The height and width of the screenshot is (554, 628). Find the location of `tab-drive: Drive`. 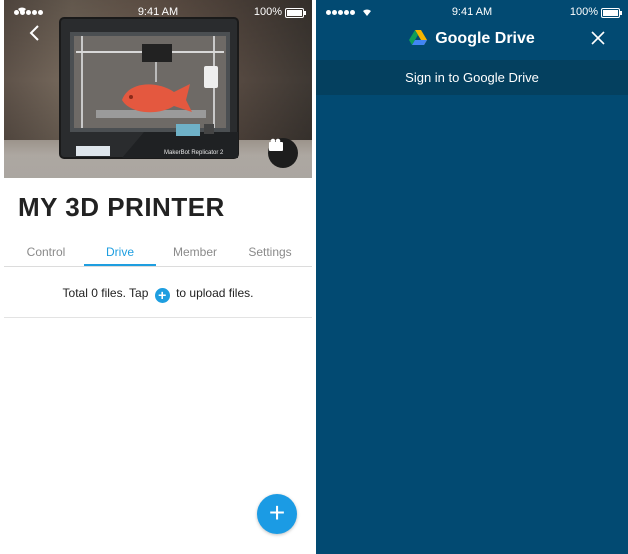

tab-drive: Drive is located at coordinates (120, 252).